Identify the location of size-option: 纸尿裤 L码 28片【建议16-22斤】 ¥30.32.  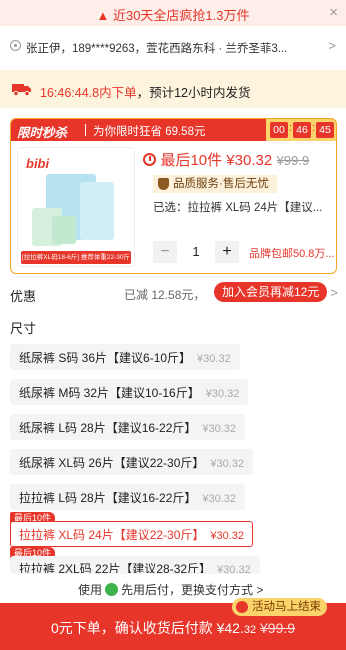
(128, 427).